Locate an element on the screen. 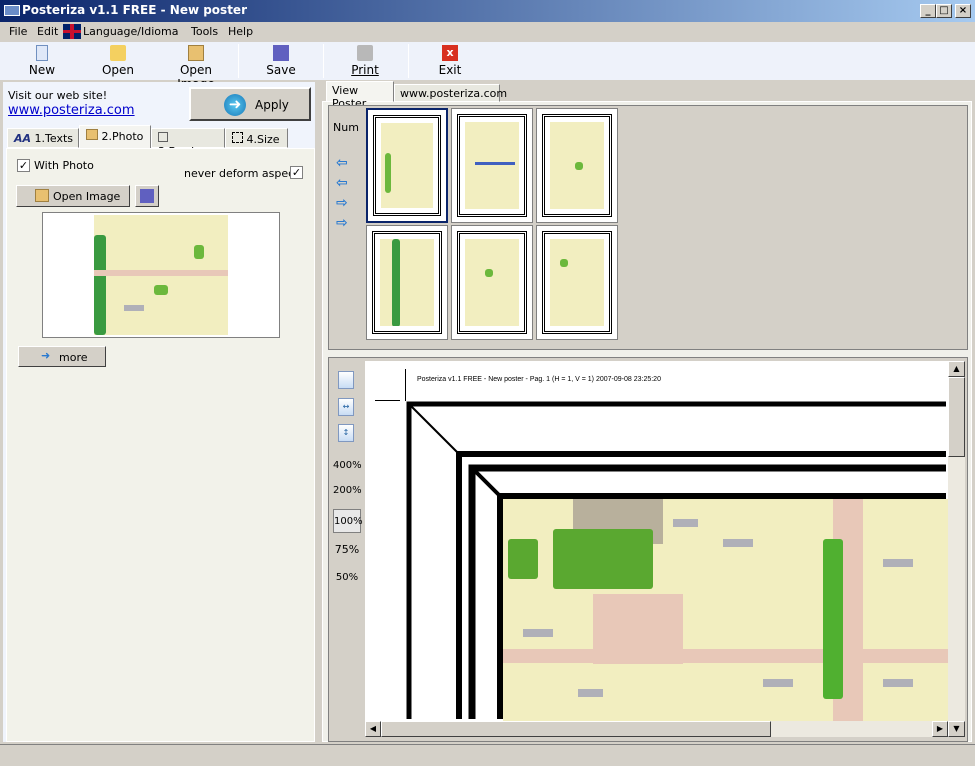  menu-tools: Tools is located at coordinates (204, 31).